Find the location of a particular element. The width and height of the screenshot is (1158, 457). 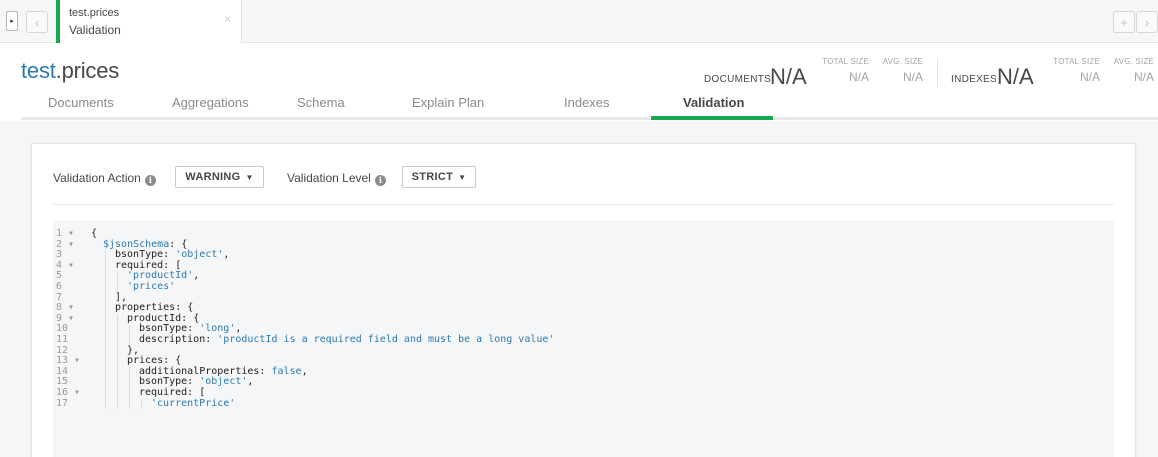

code-text: 'currentPrice' is located at coordinates (193, 403).